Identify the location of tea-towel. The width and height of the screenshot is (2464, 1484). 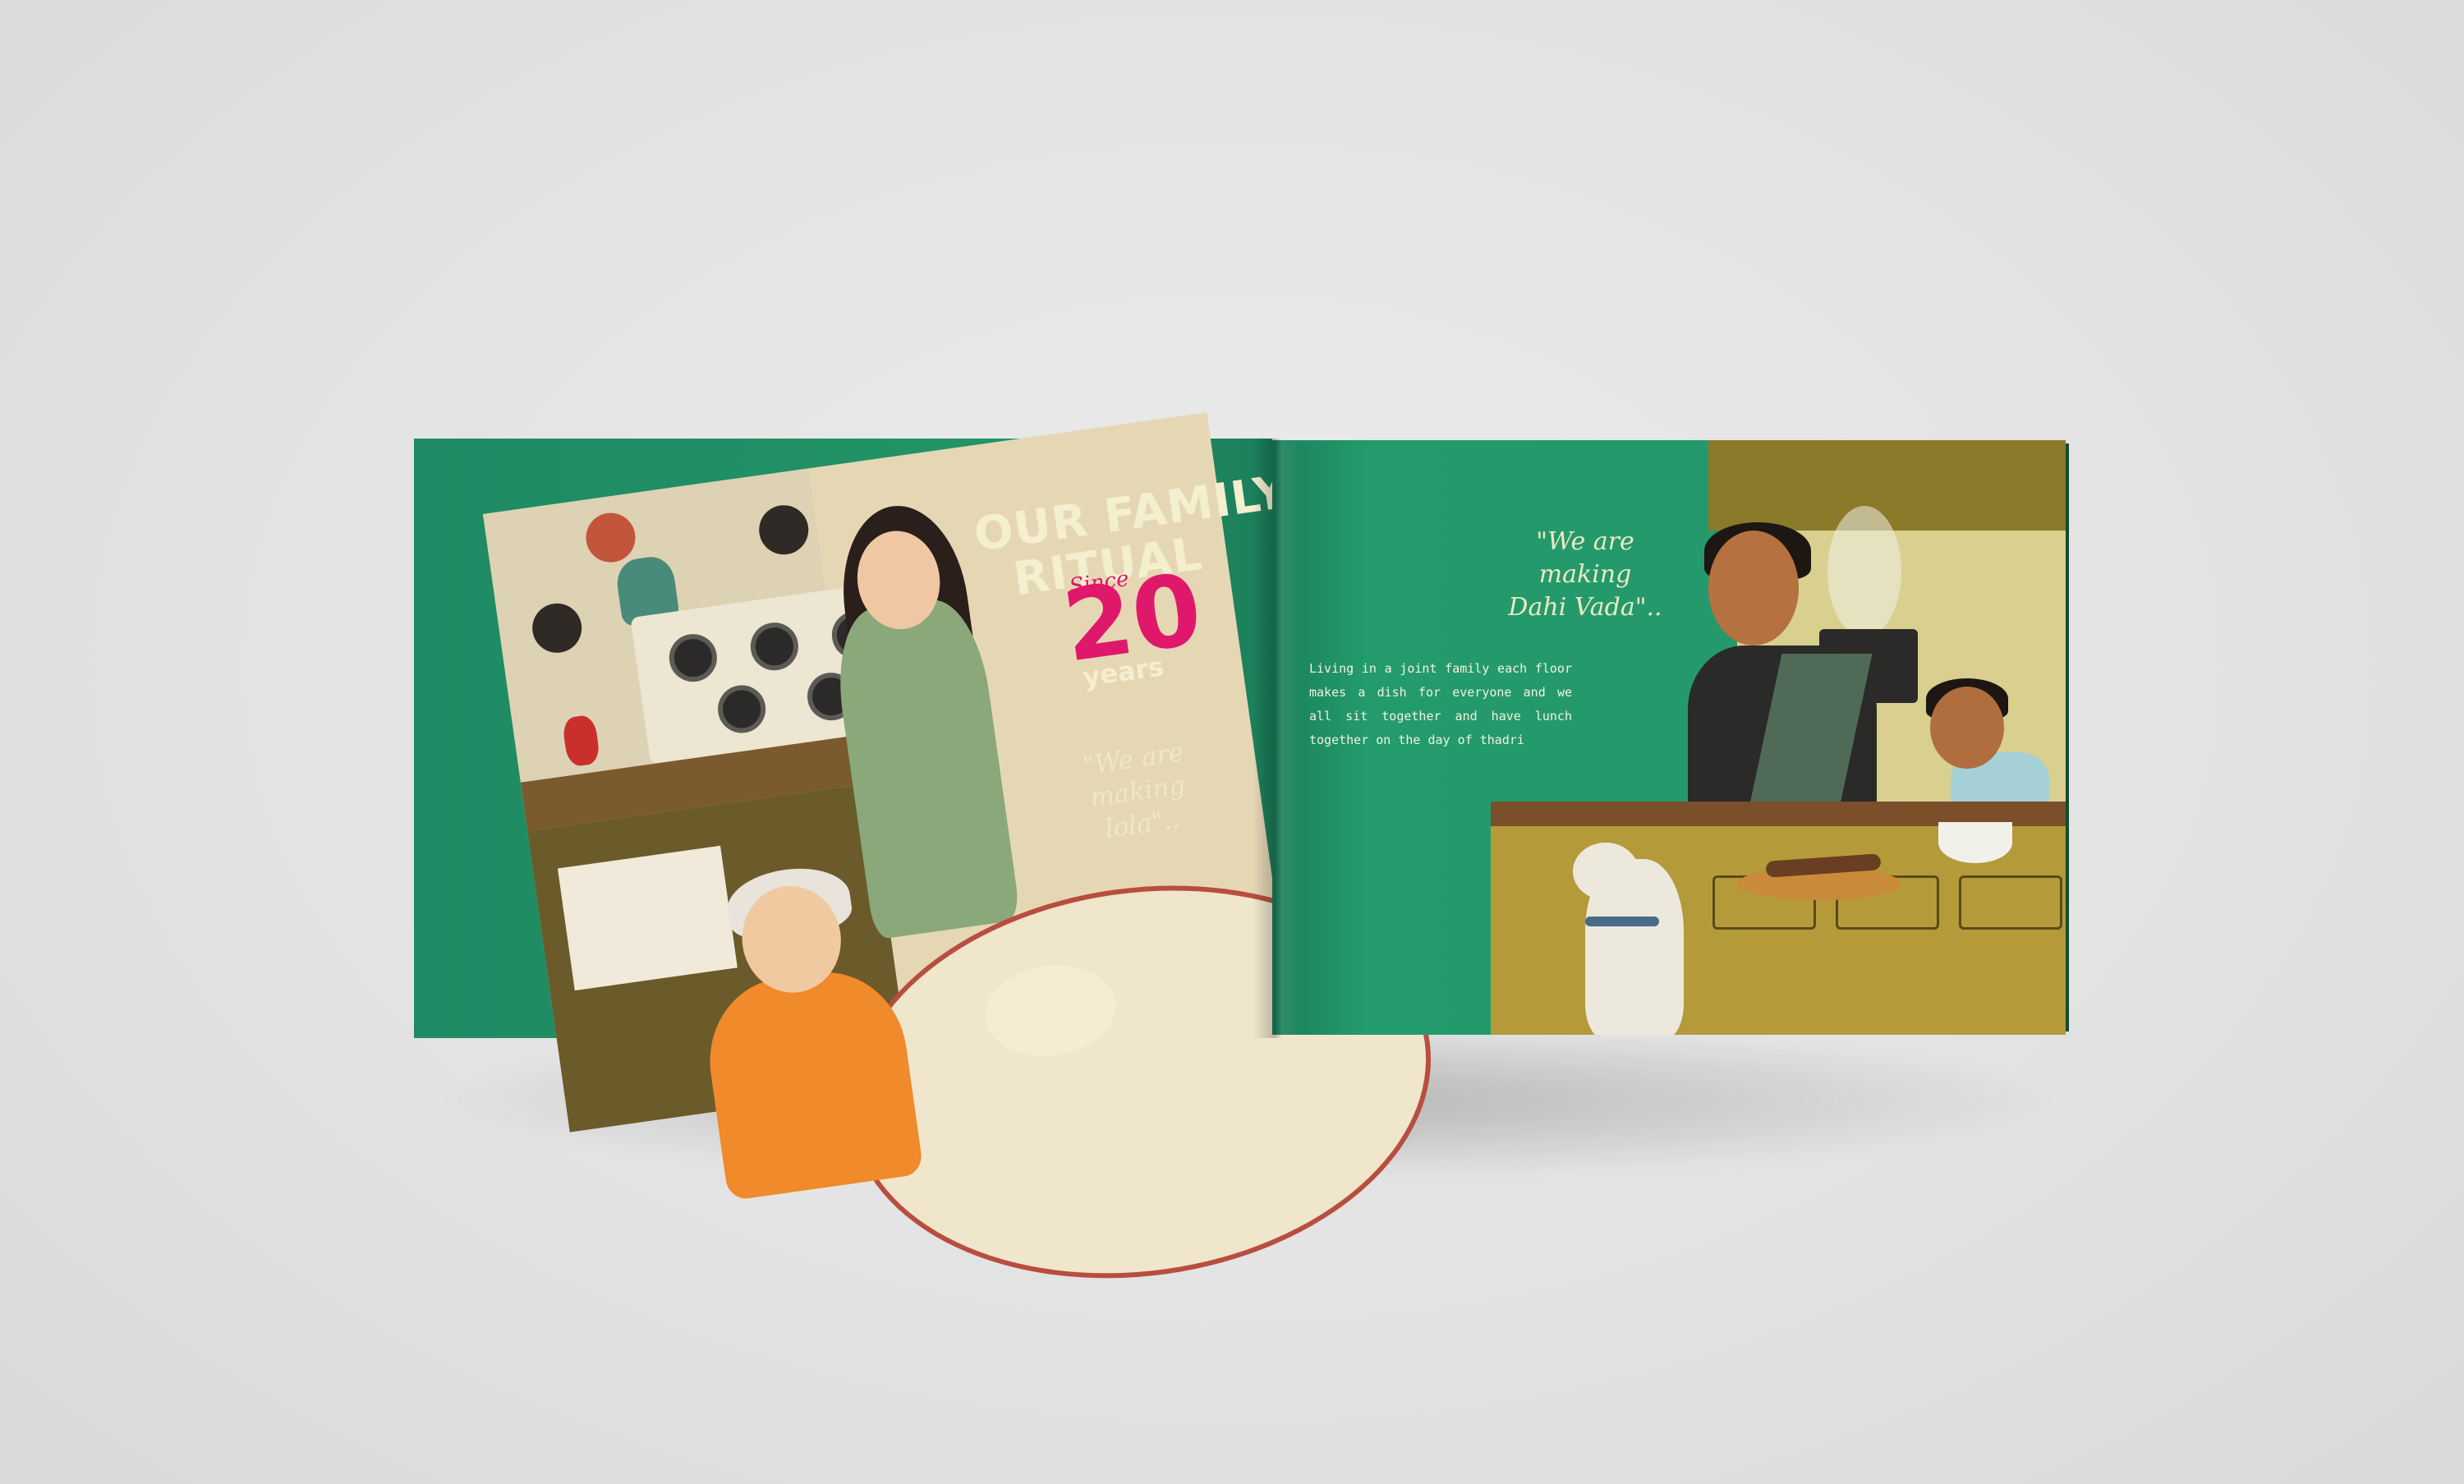
(647, 918).